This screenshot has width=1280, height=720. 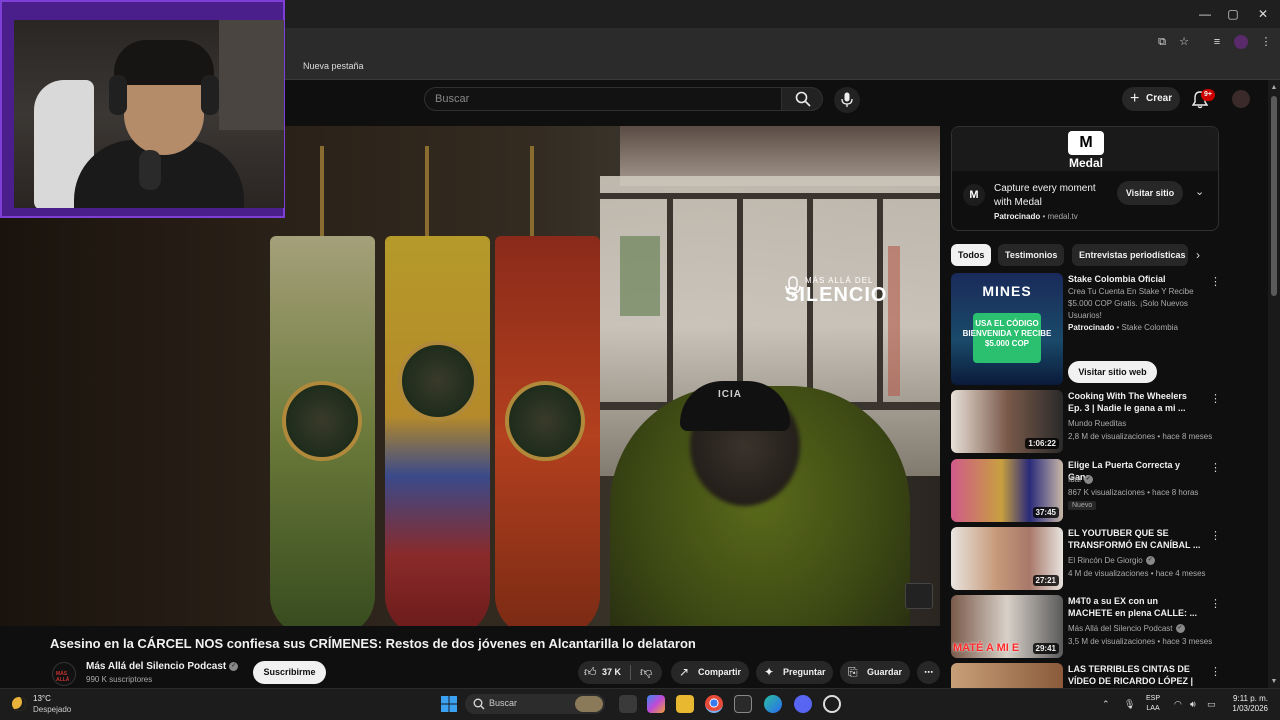 What do you see at coordinates (1031, 255) in the screenshot?
I see `chip-testimonios: Testimonios` at bounding box center [1031, 255].